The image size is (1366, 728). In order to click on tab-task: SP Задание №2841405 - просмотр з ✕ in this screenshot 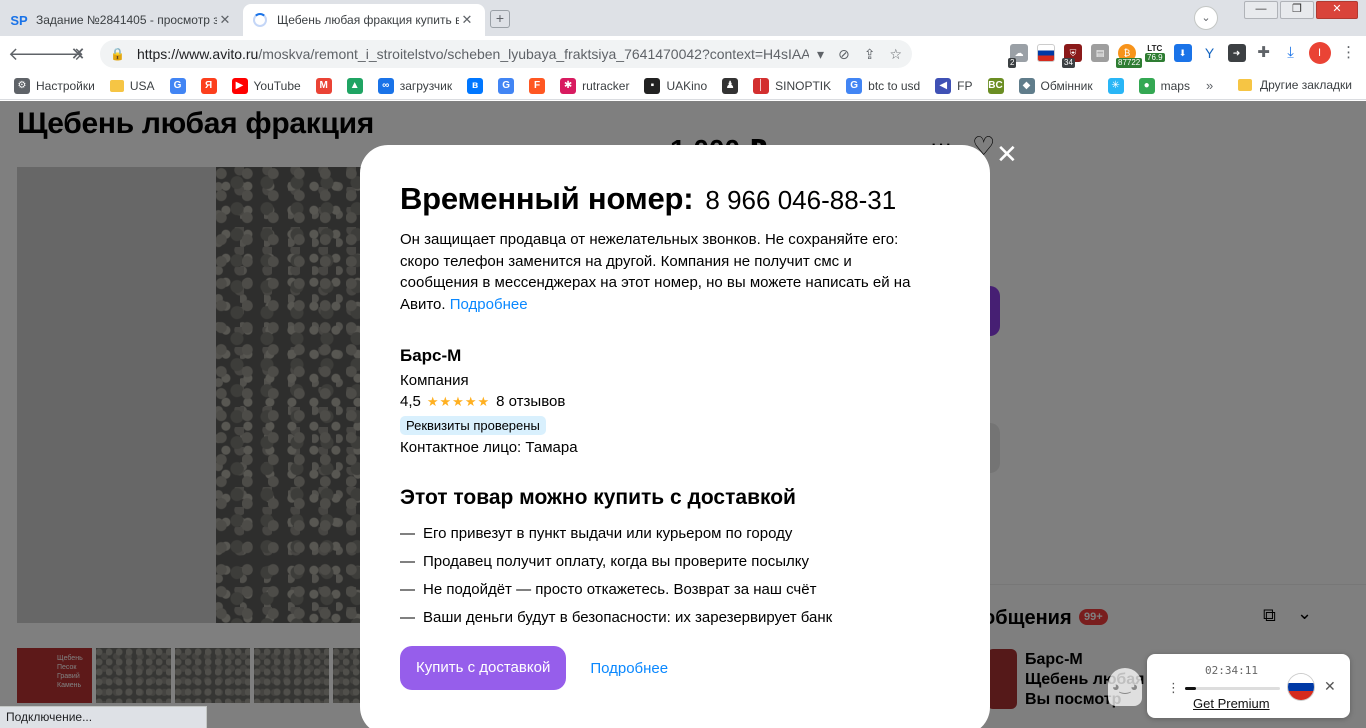, I will do `click(121, 20)`.